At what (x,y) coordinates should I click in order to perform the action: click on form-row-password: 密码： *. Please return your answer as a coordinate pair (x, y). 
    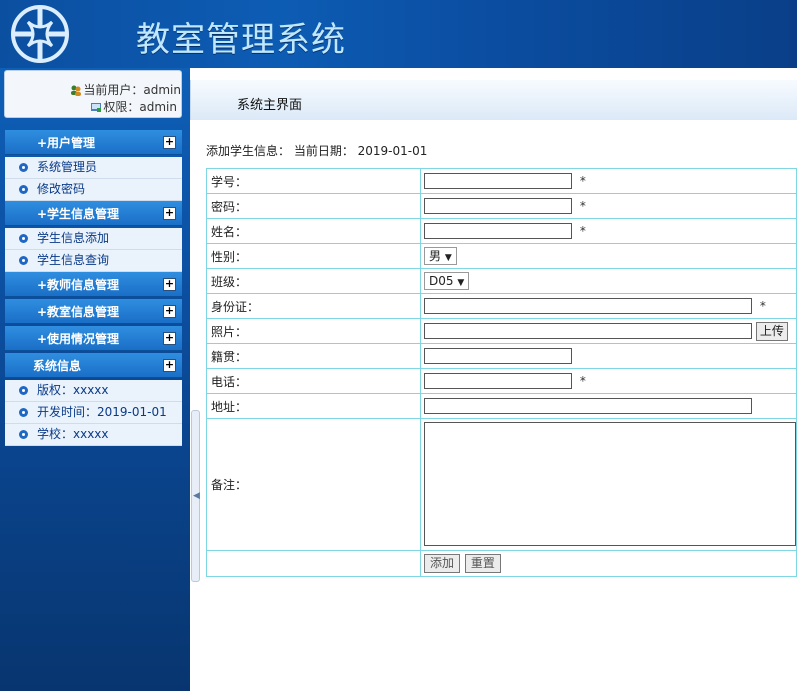
    Looking at the image, I should click on (501, 206).